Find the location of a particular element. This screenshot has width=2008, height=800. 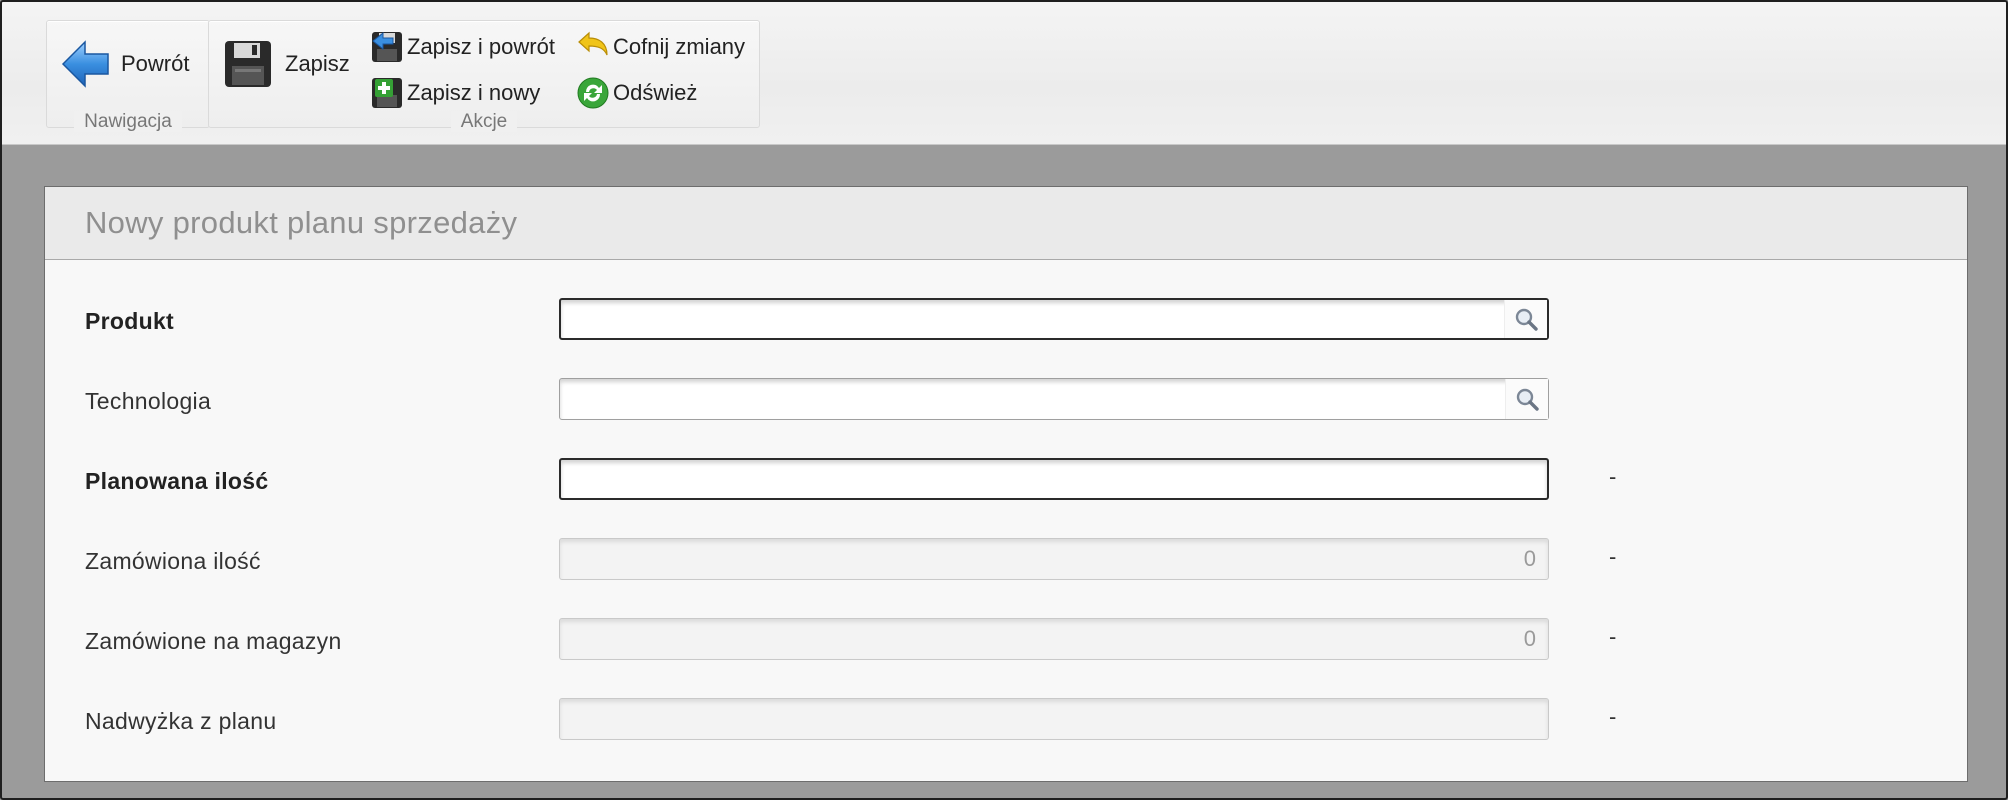

ordered-to-warehouse-field is located at coordinates (1054, 639).